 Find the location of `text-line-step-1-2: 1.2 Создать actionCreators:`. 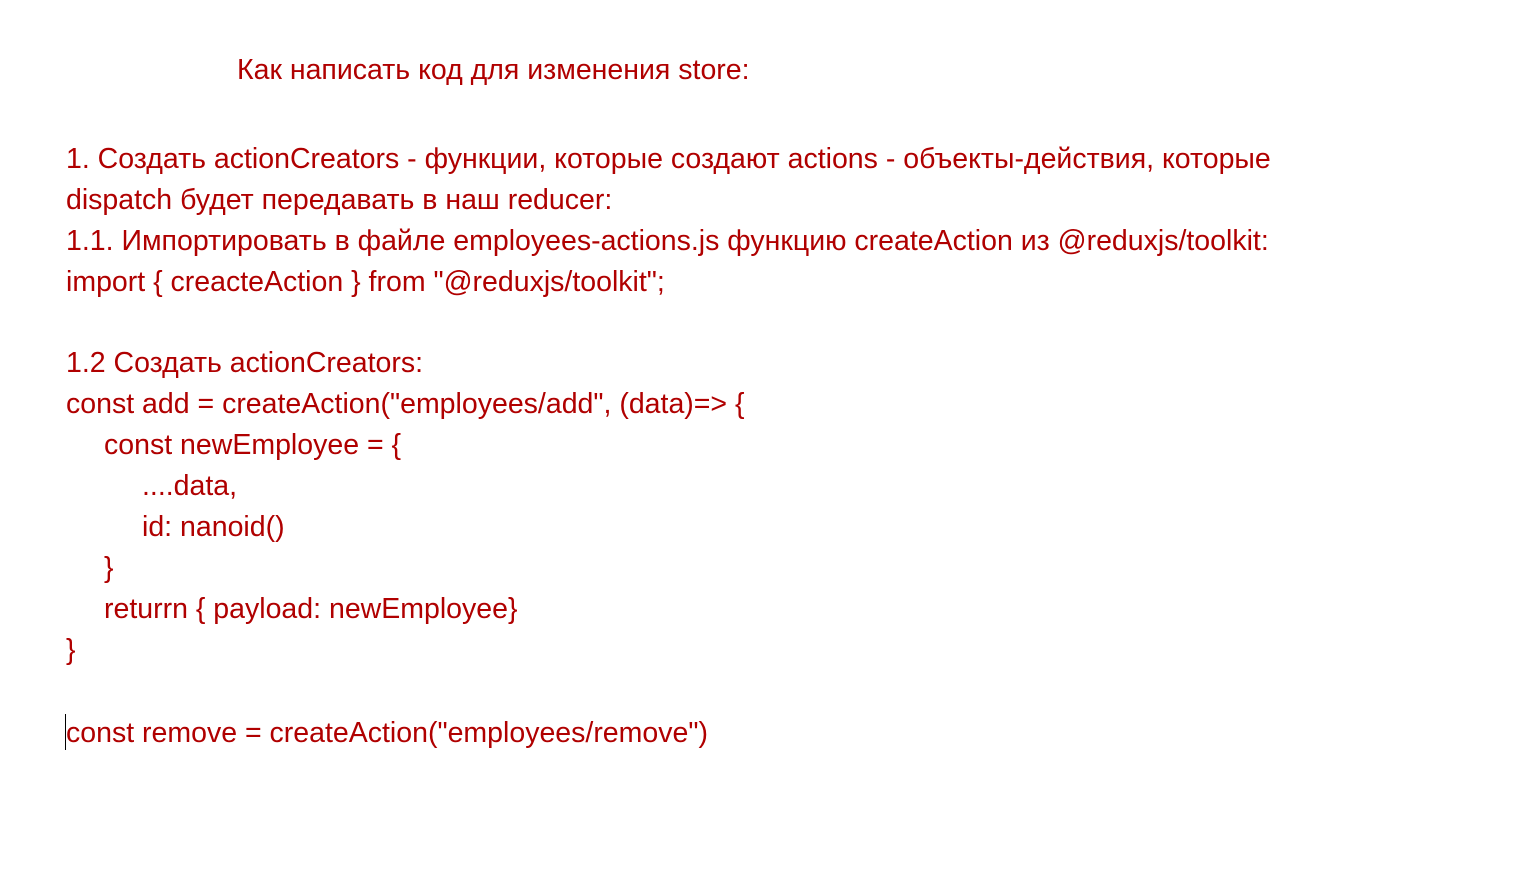

text-line-step-1-2: 1.2 Создать actionCreators: is located at coordinates (245, 363).